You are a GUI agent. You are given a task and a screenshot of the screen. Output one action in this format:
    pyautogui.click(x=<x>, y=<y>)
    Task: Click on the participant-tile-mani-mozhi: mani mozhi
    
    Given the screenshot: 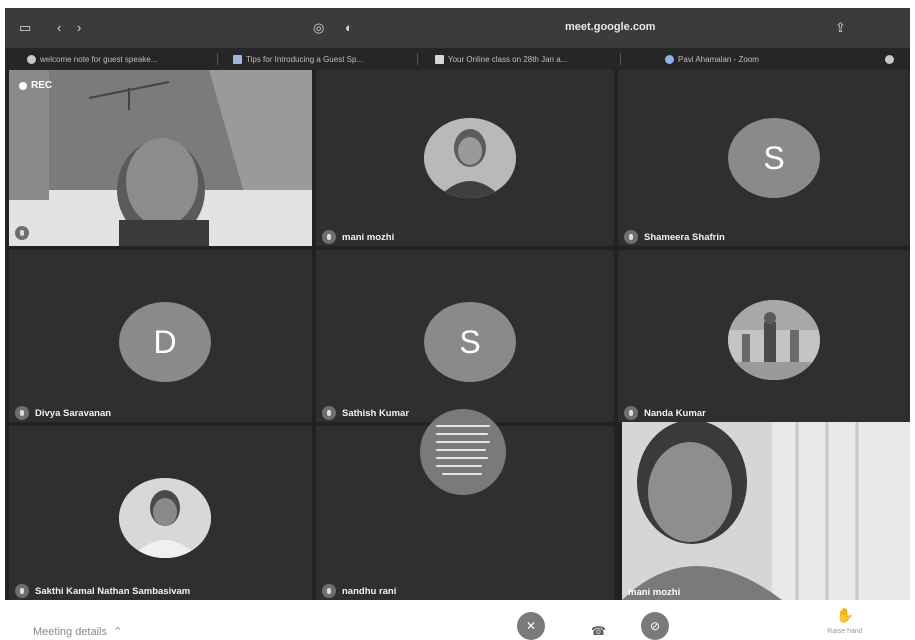 What is the action you would take?
    pyautogui.click(x=465, y=158)
    